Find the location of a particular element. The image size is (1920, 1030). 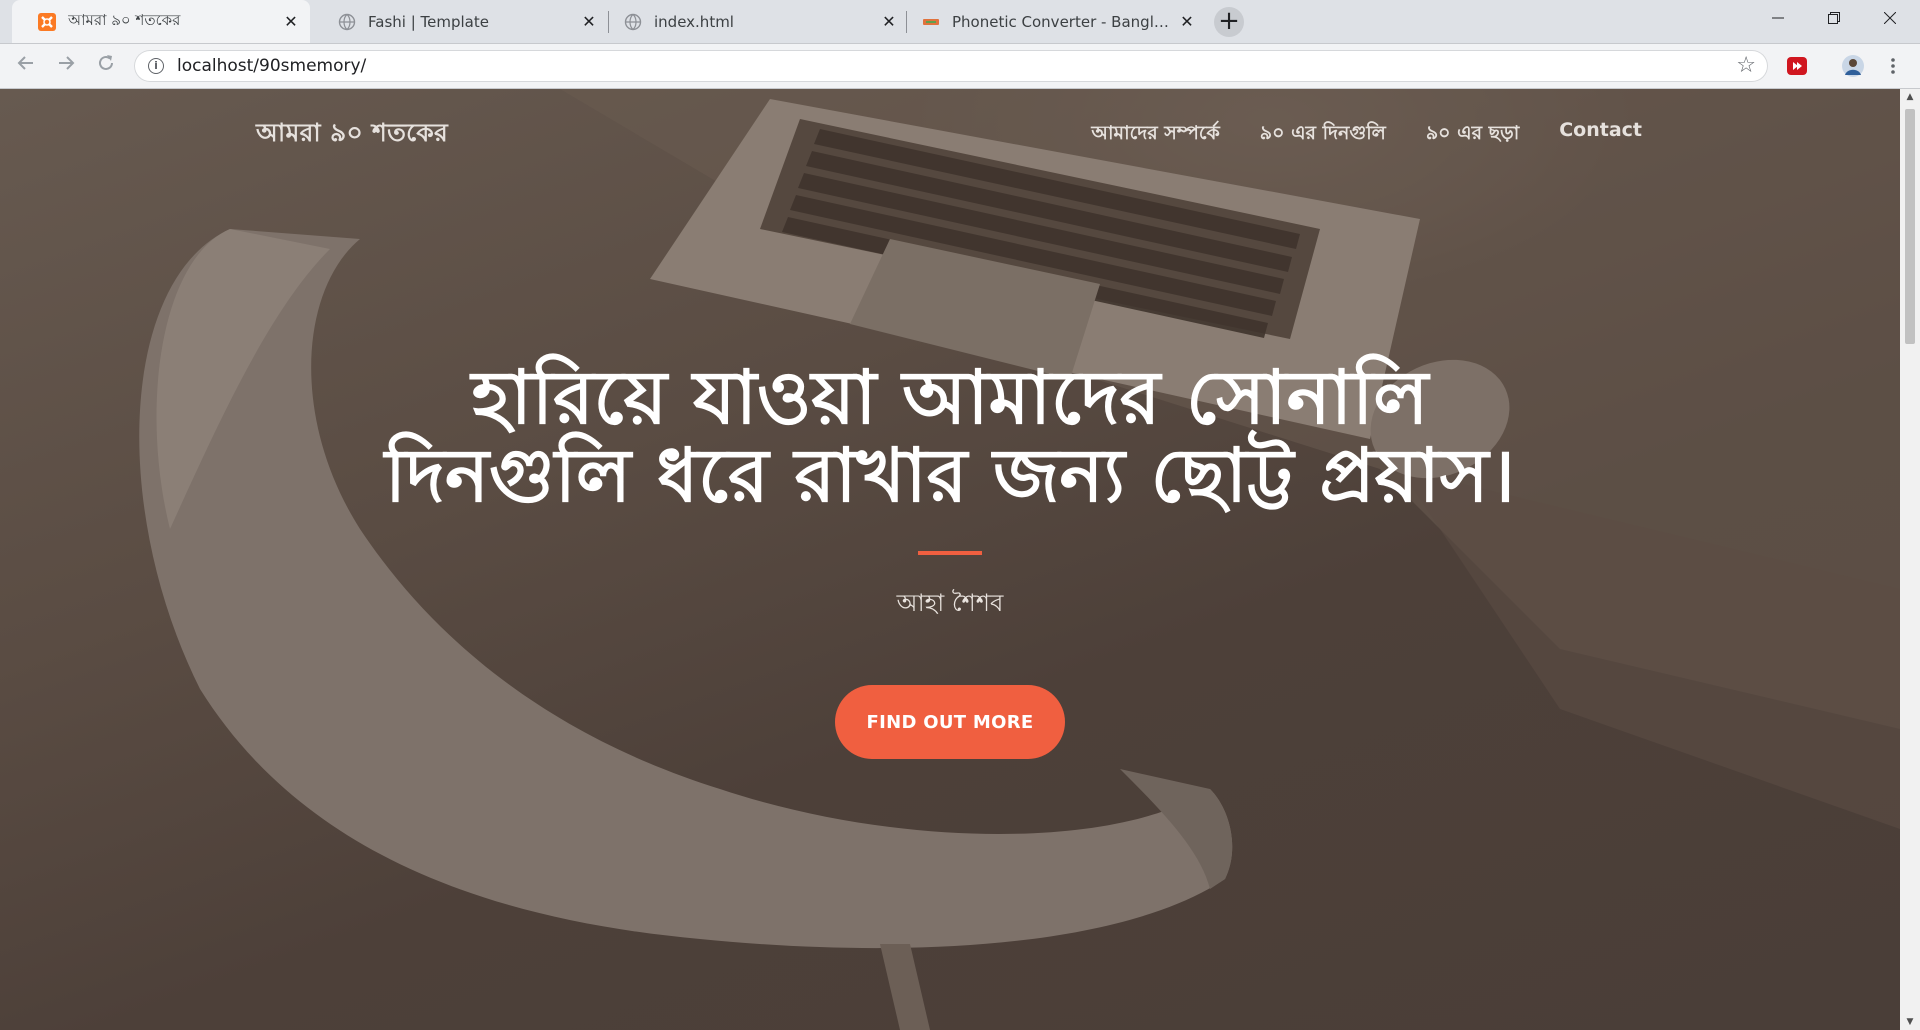

back-button is located at coordinates (26, 66).